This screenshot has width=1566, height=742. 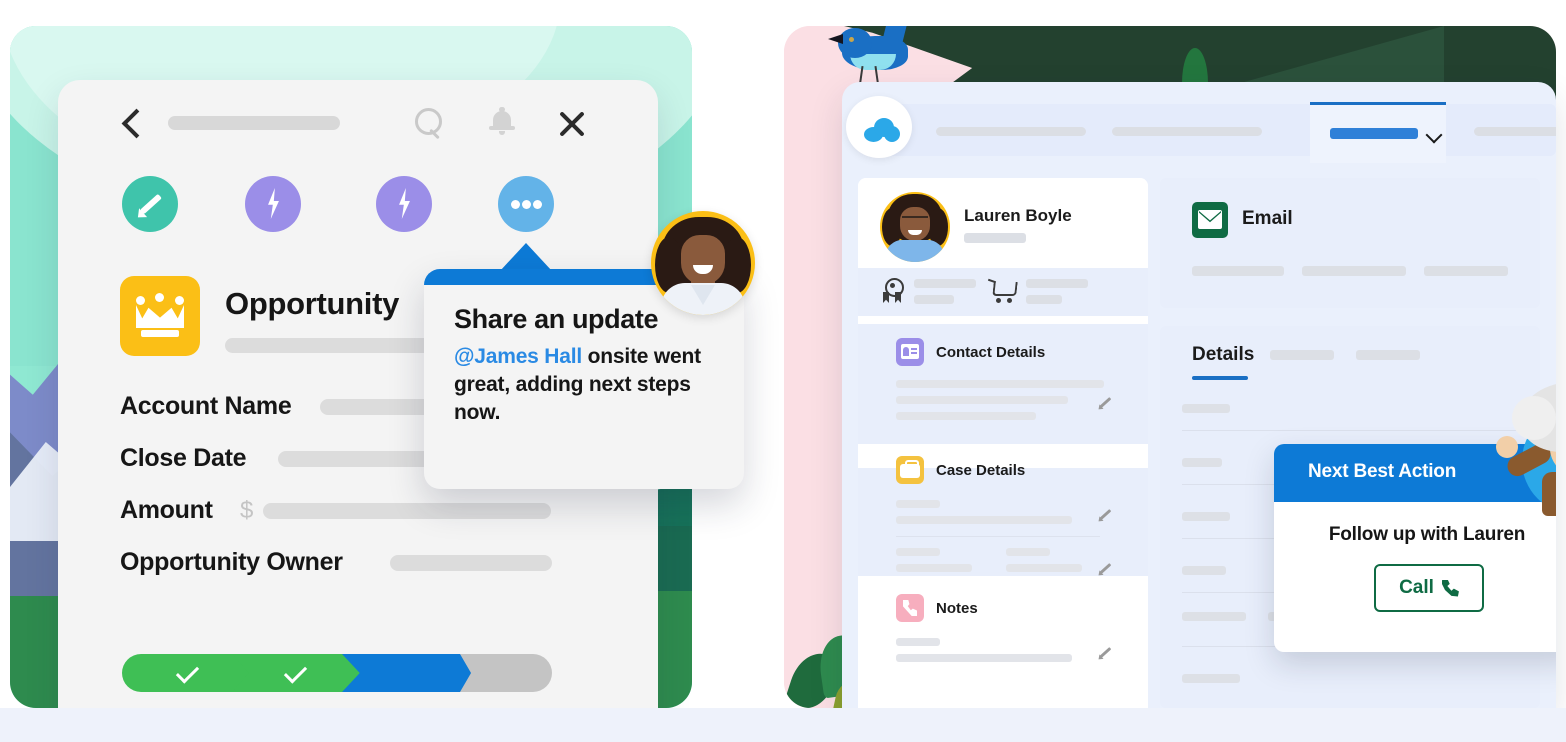 I want to click on id-card-photo, so click(x=906, y=351).